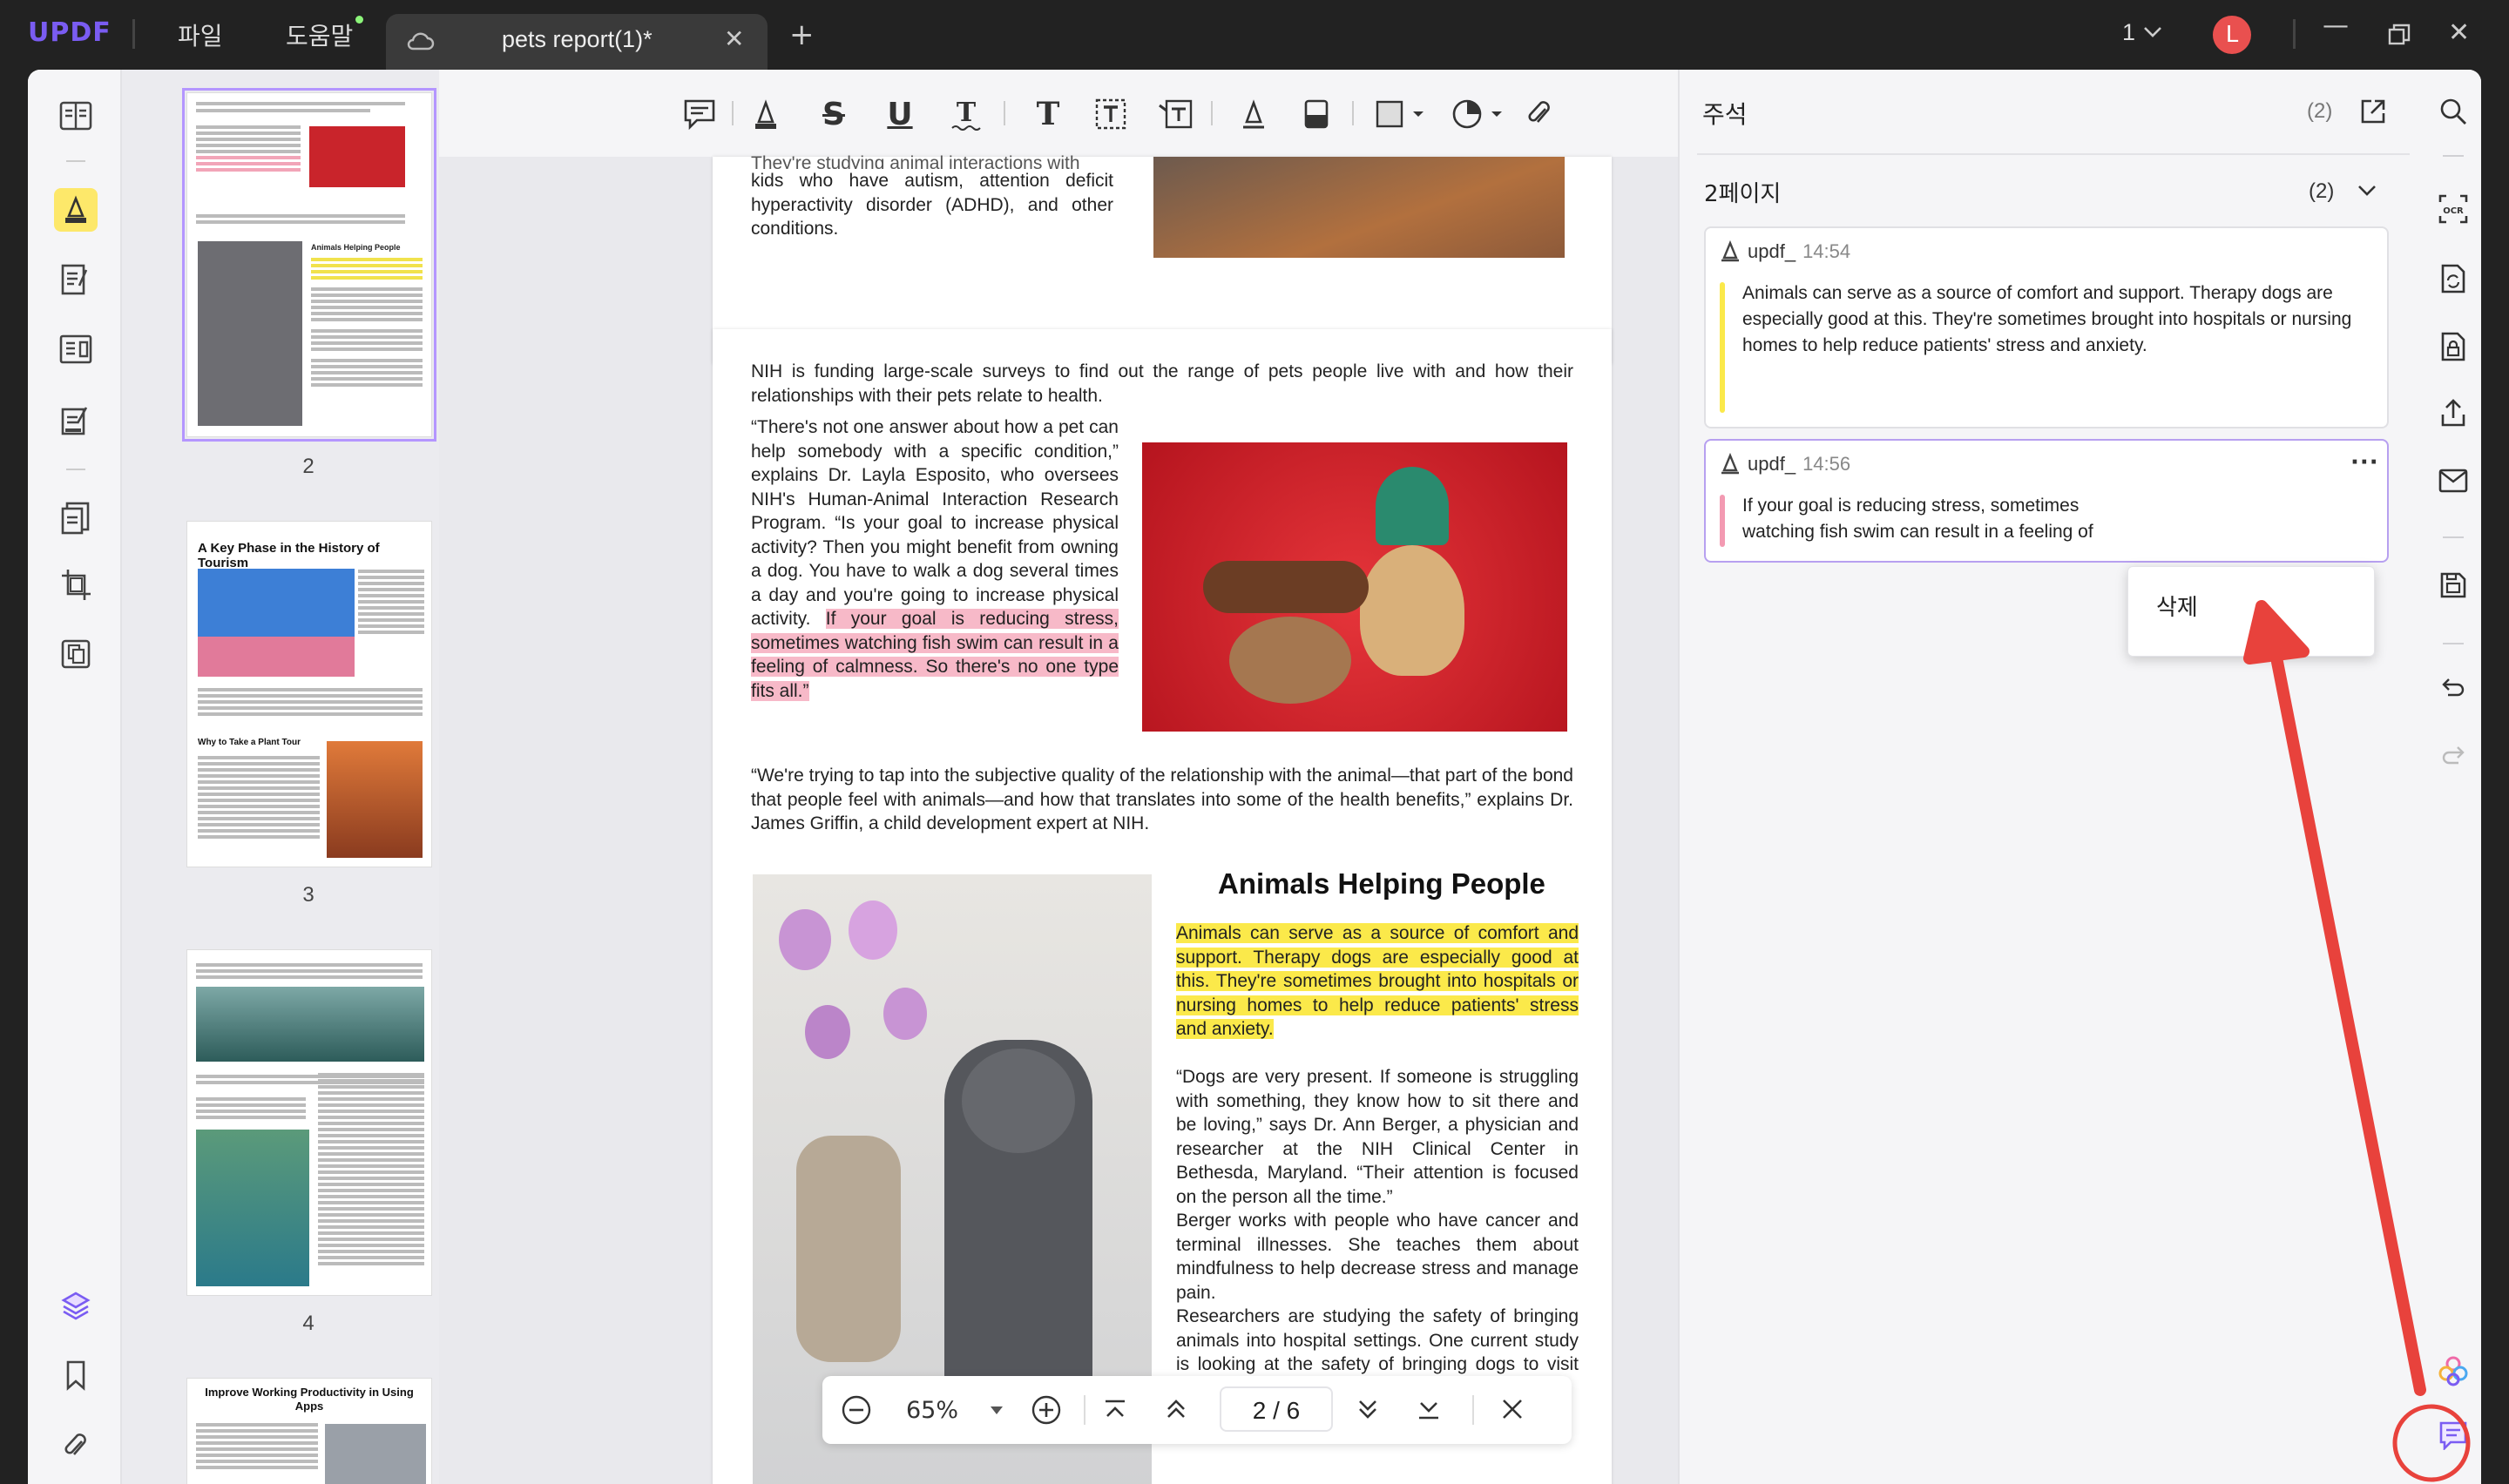  I want to click on red-arrow, so click(2348, 1026).